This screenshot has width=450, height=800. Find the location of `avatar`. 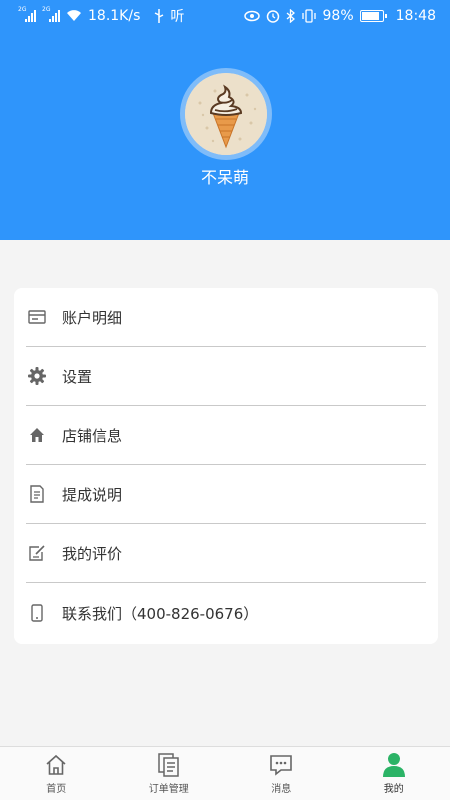

avatar is located at coordinates (226, 114).